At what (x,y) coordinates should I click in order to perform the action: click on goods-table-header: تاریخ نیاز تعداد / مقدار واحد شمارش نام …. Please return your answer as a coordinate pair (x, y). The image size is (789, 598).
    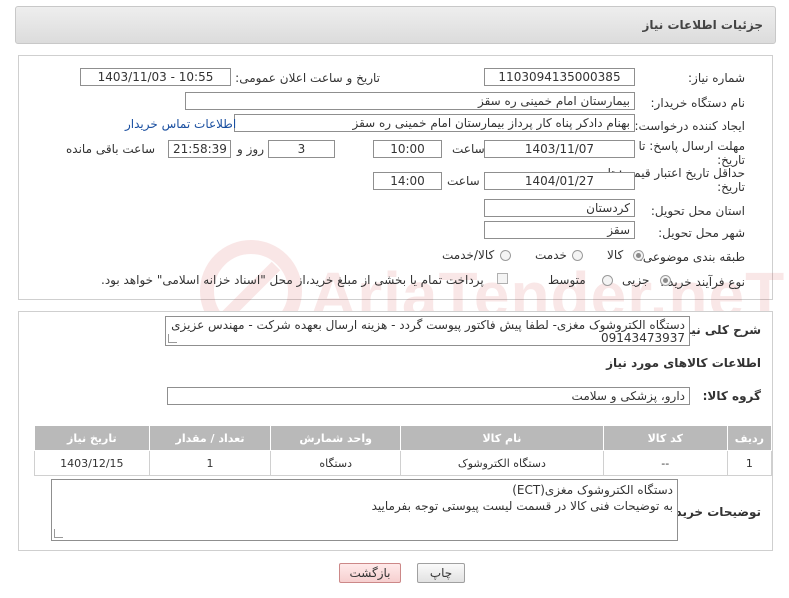
    Looking at the image, I should click on (403, 438).